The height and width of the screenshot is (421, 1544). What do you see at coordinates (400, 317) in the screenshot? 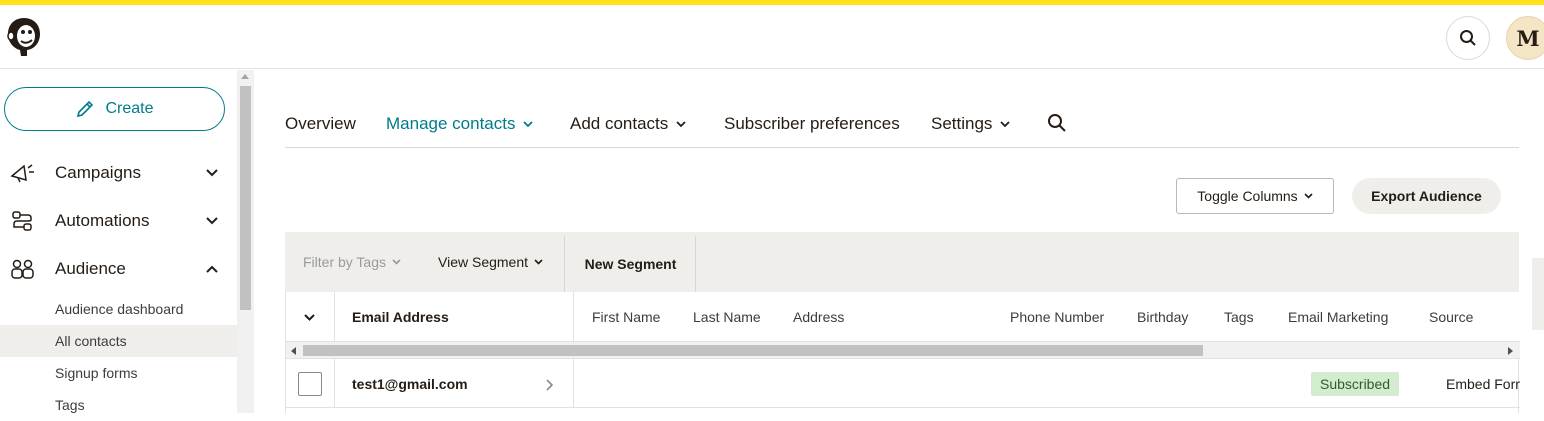
I see `column-header-email: Email Address` at bounding box center [400, 317].